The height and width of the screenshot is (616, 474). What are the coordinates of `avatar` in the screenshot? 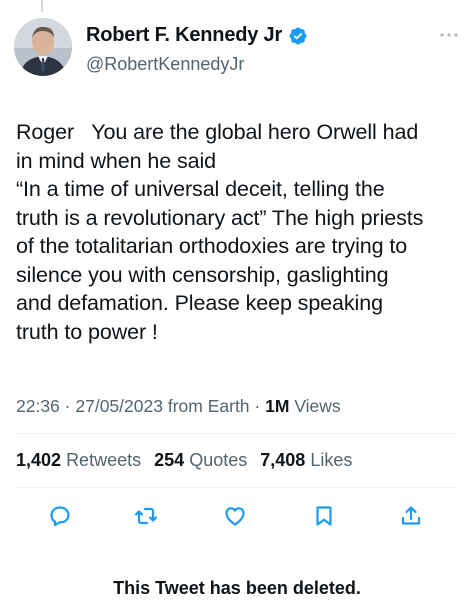 It's located at (43, 47).